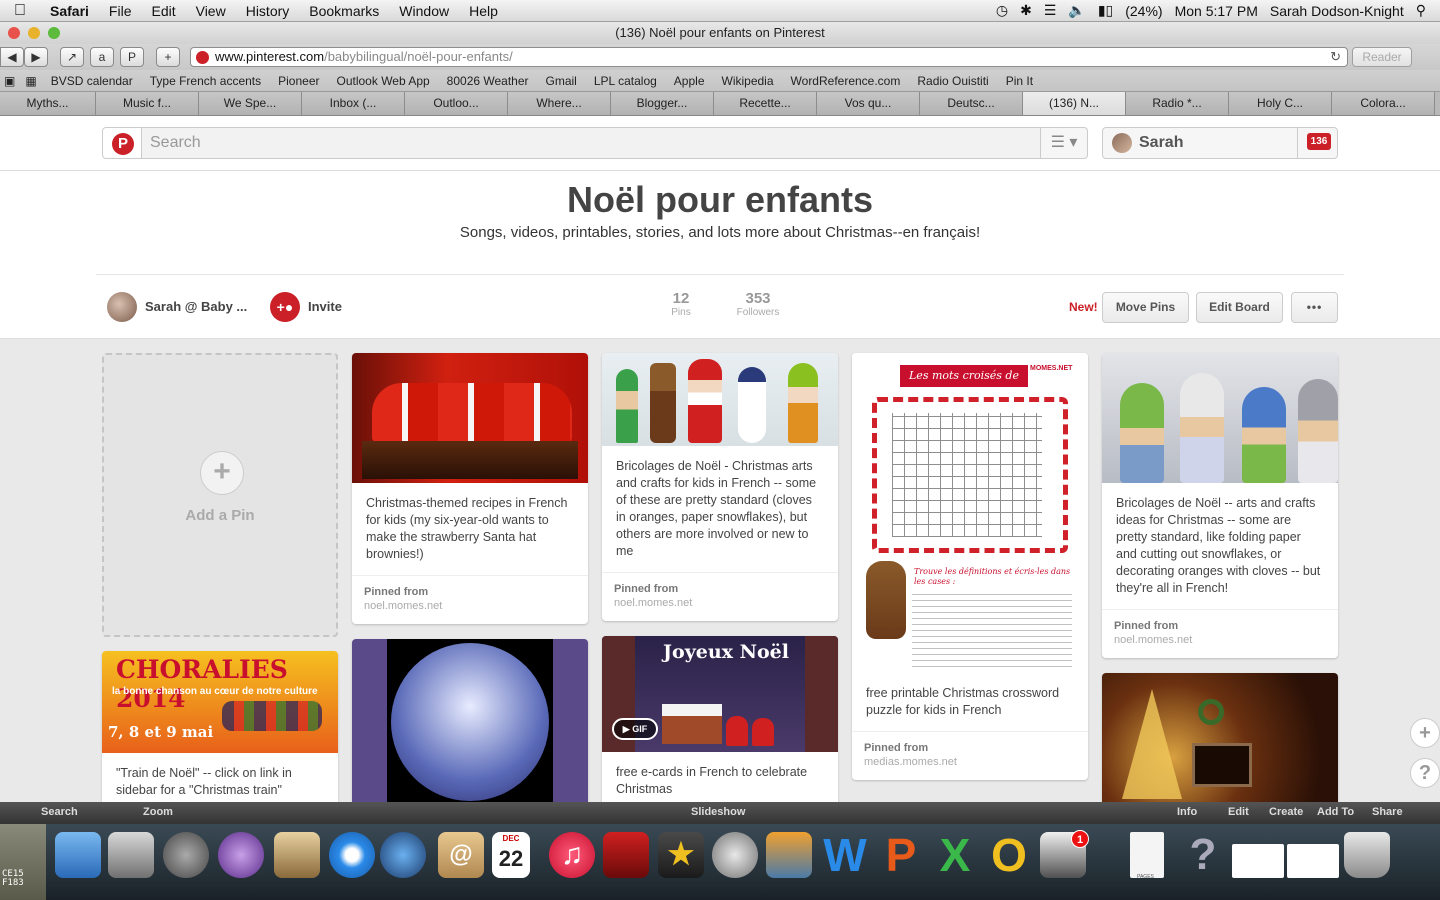 The width and height of the screenshot is (1440, 900). Describe the element at coordinates (901, 855) in the screenshot. I see `microsoft-powerpoint-icon: P` at that location.